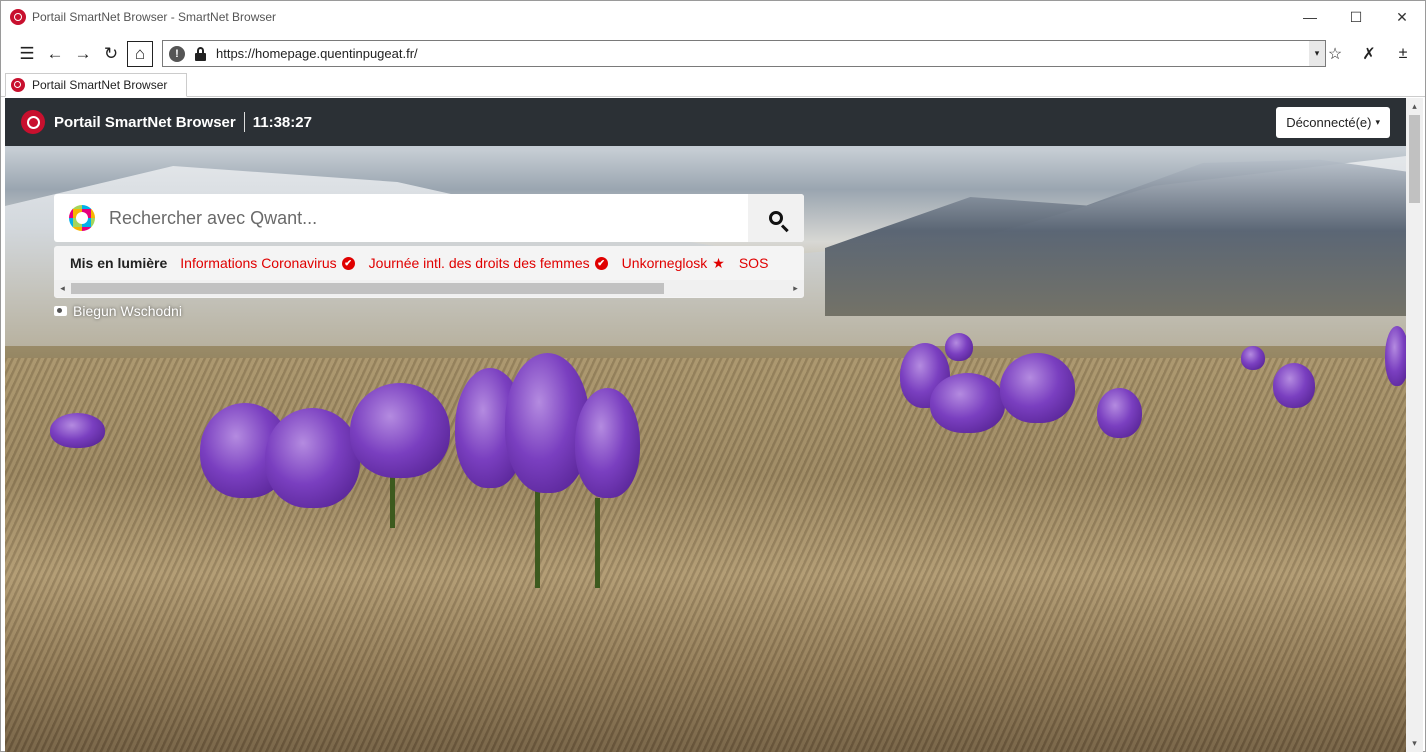 This screenshot has width=1426, height=752. Describe the element at coordinates (282, 122) in the screenshot. I see `clock: 11:38:27` at that location.